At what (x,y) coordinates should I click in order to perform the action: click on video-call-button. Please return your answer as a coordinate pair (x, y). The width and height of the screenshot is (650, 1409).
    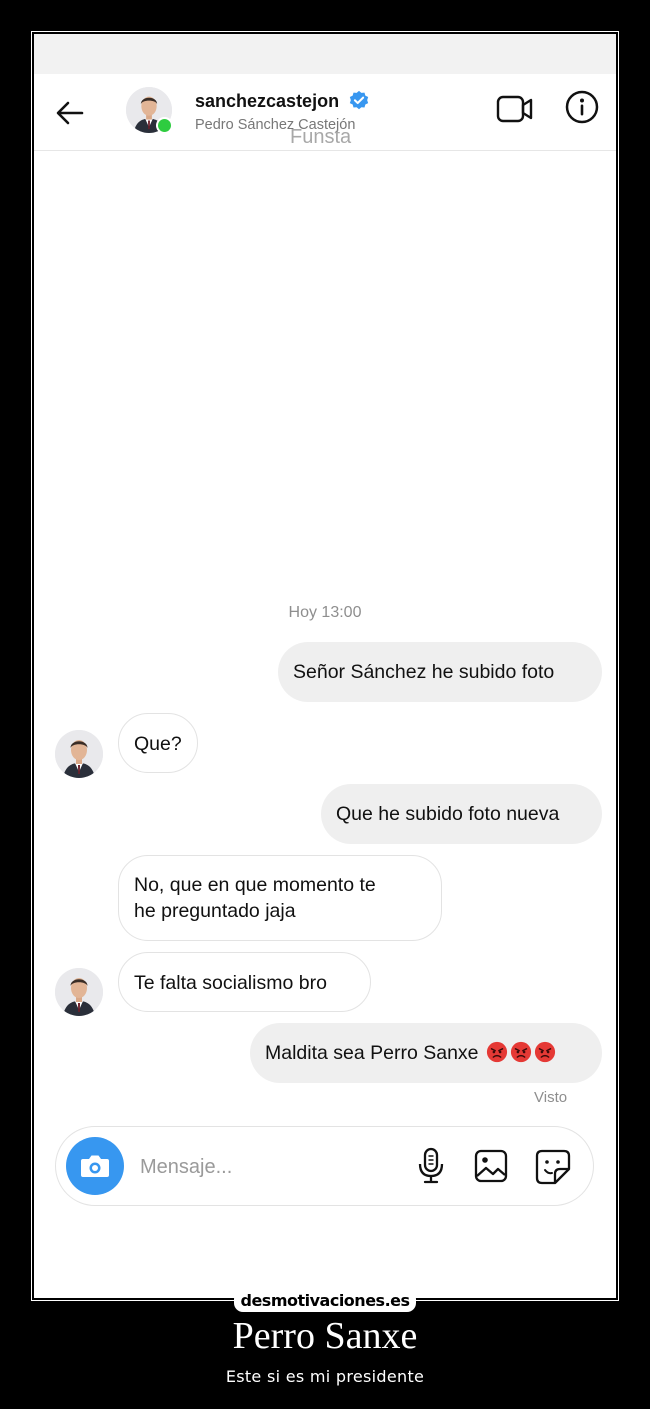
    Looking at the image, I should click on (515, 109).